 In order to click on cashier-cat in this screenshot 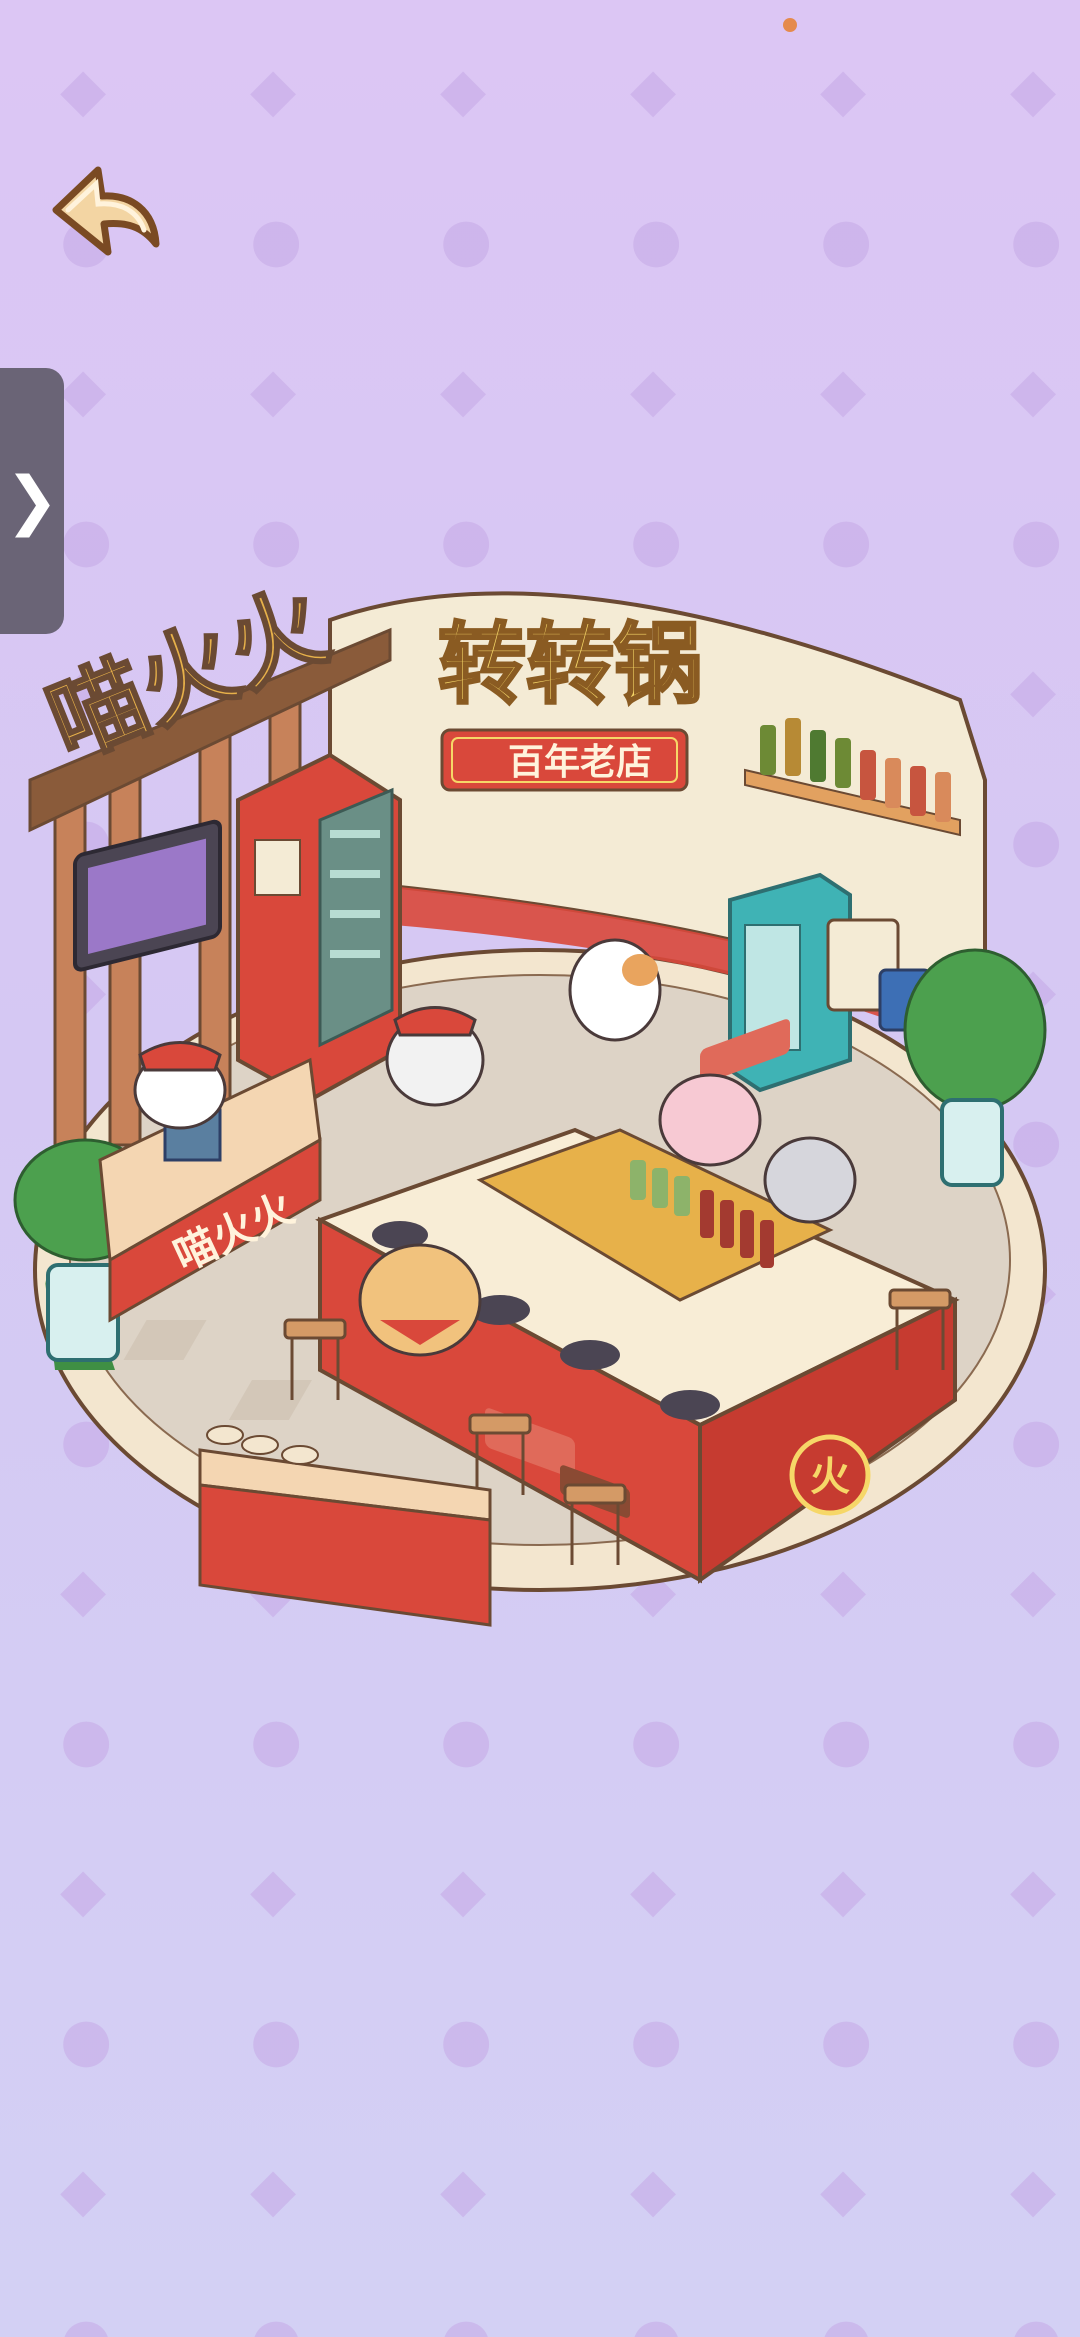, I will do `click(180, 1085)`.